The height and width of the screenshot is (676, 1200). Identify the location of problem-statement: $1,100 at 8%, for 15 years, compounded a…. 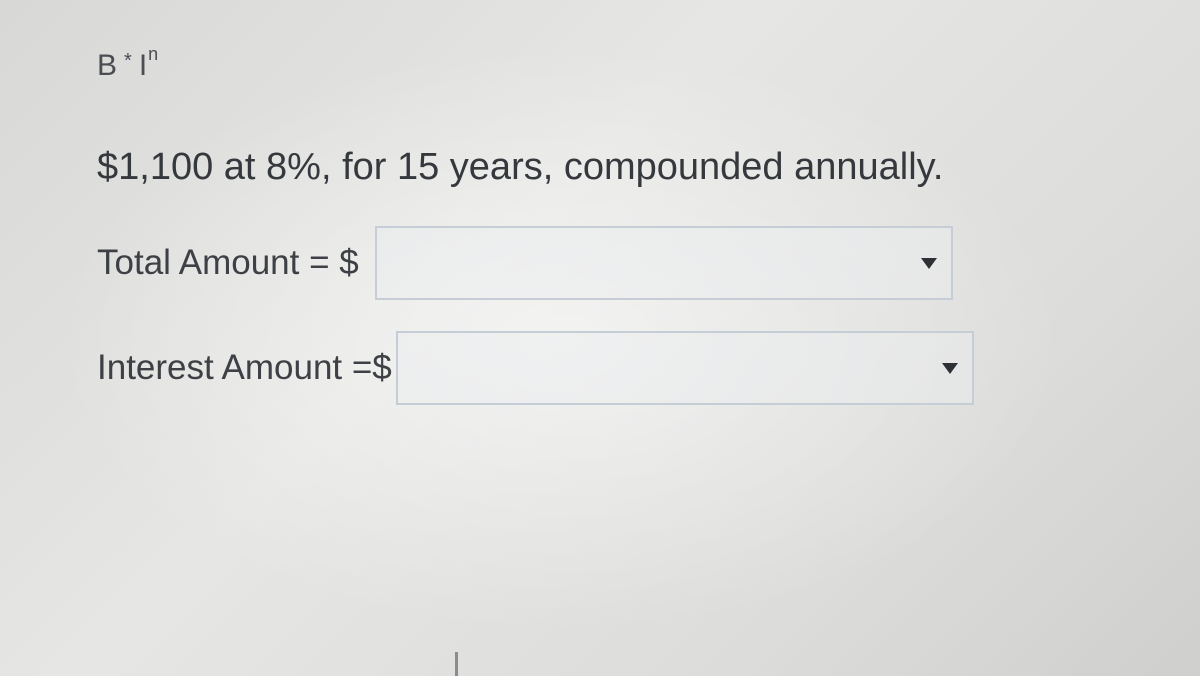
(520, 167).